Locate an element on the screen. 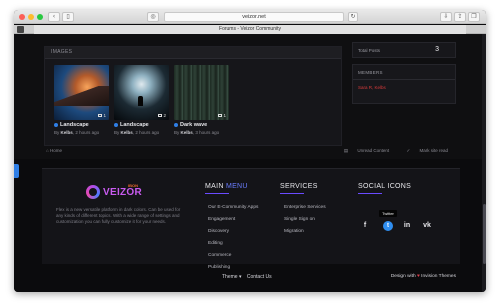 This screenshot has width=500, height=308. total-posts-stat: Total Posts 3 is located at coordinates (404, 50).